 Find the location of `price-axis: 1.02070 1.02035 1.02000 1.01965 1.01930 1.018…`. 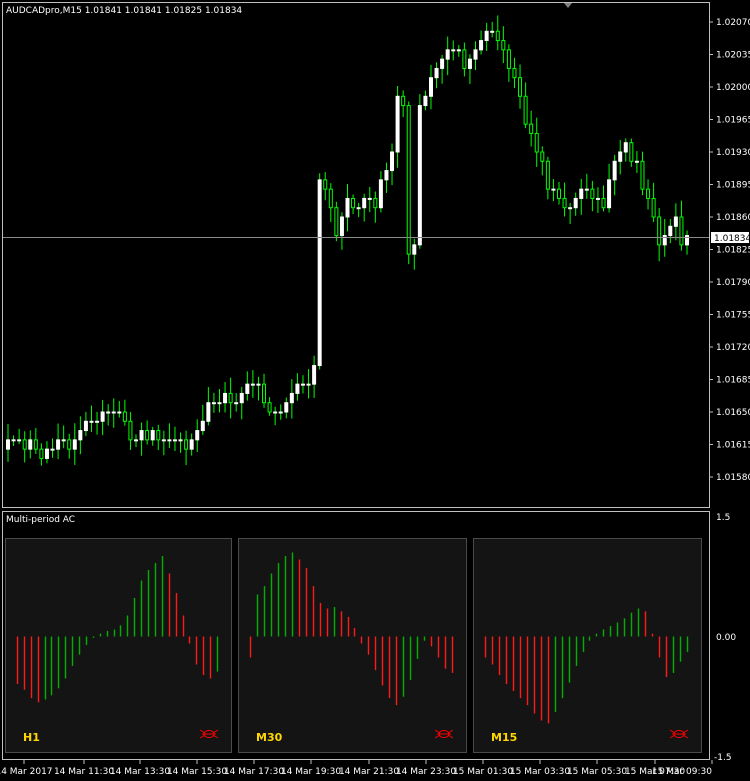

price-axis: 1.02070 1.02035 1.02000 1.01965 1.01930 1.018… is located at coordinates (729, 250).